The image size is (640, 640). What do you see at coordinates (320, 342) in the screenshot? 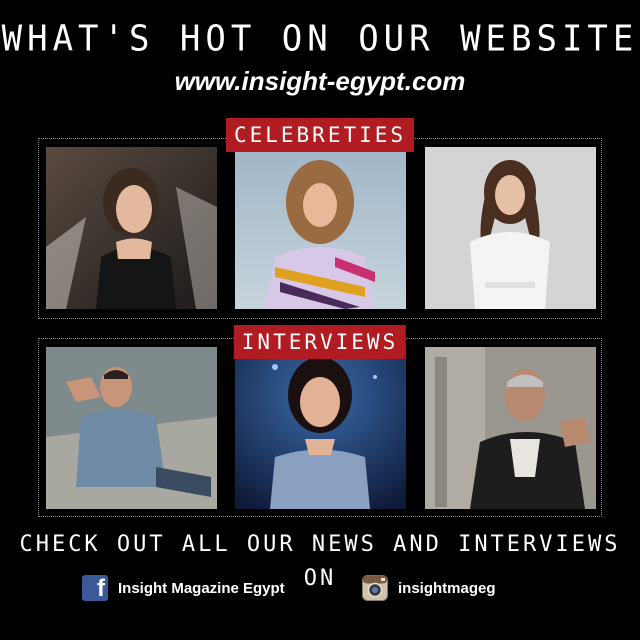
I see `interviews-label: INTERVIEWS` at bounding box center [320, 342].